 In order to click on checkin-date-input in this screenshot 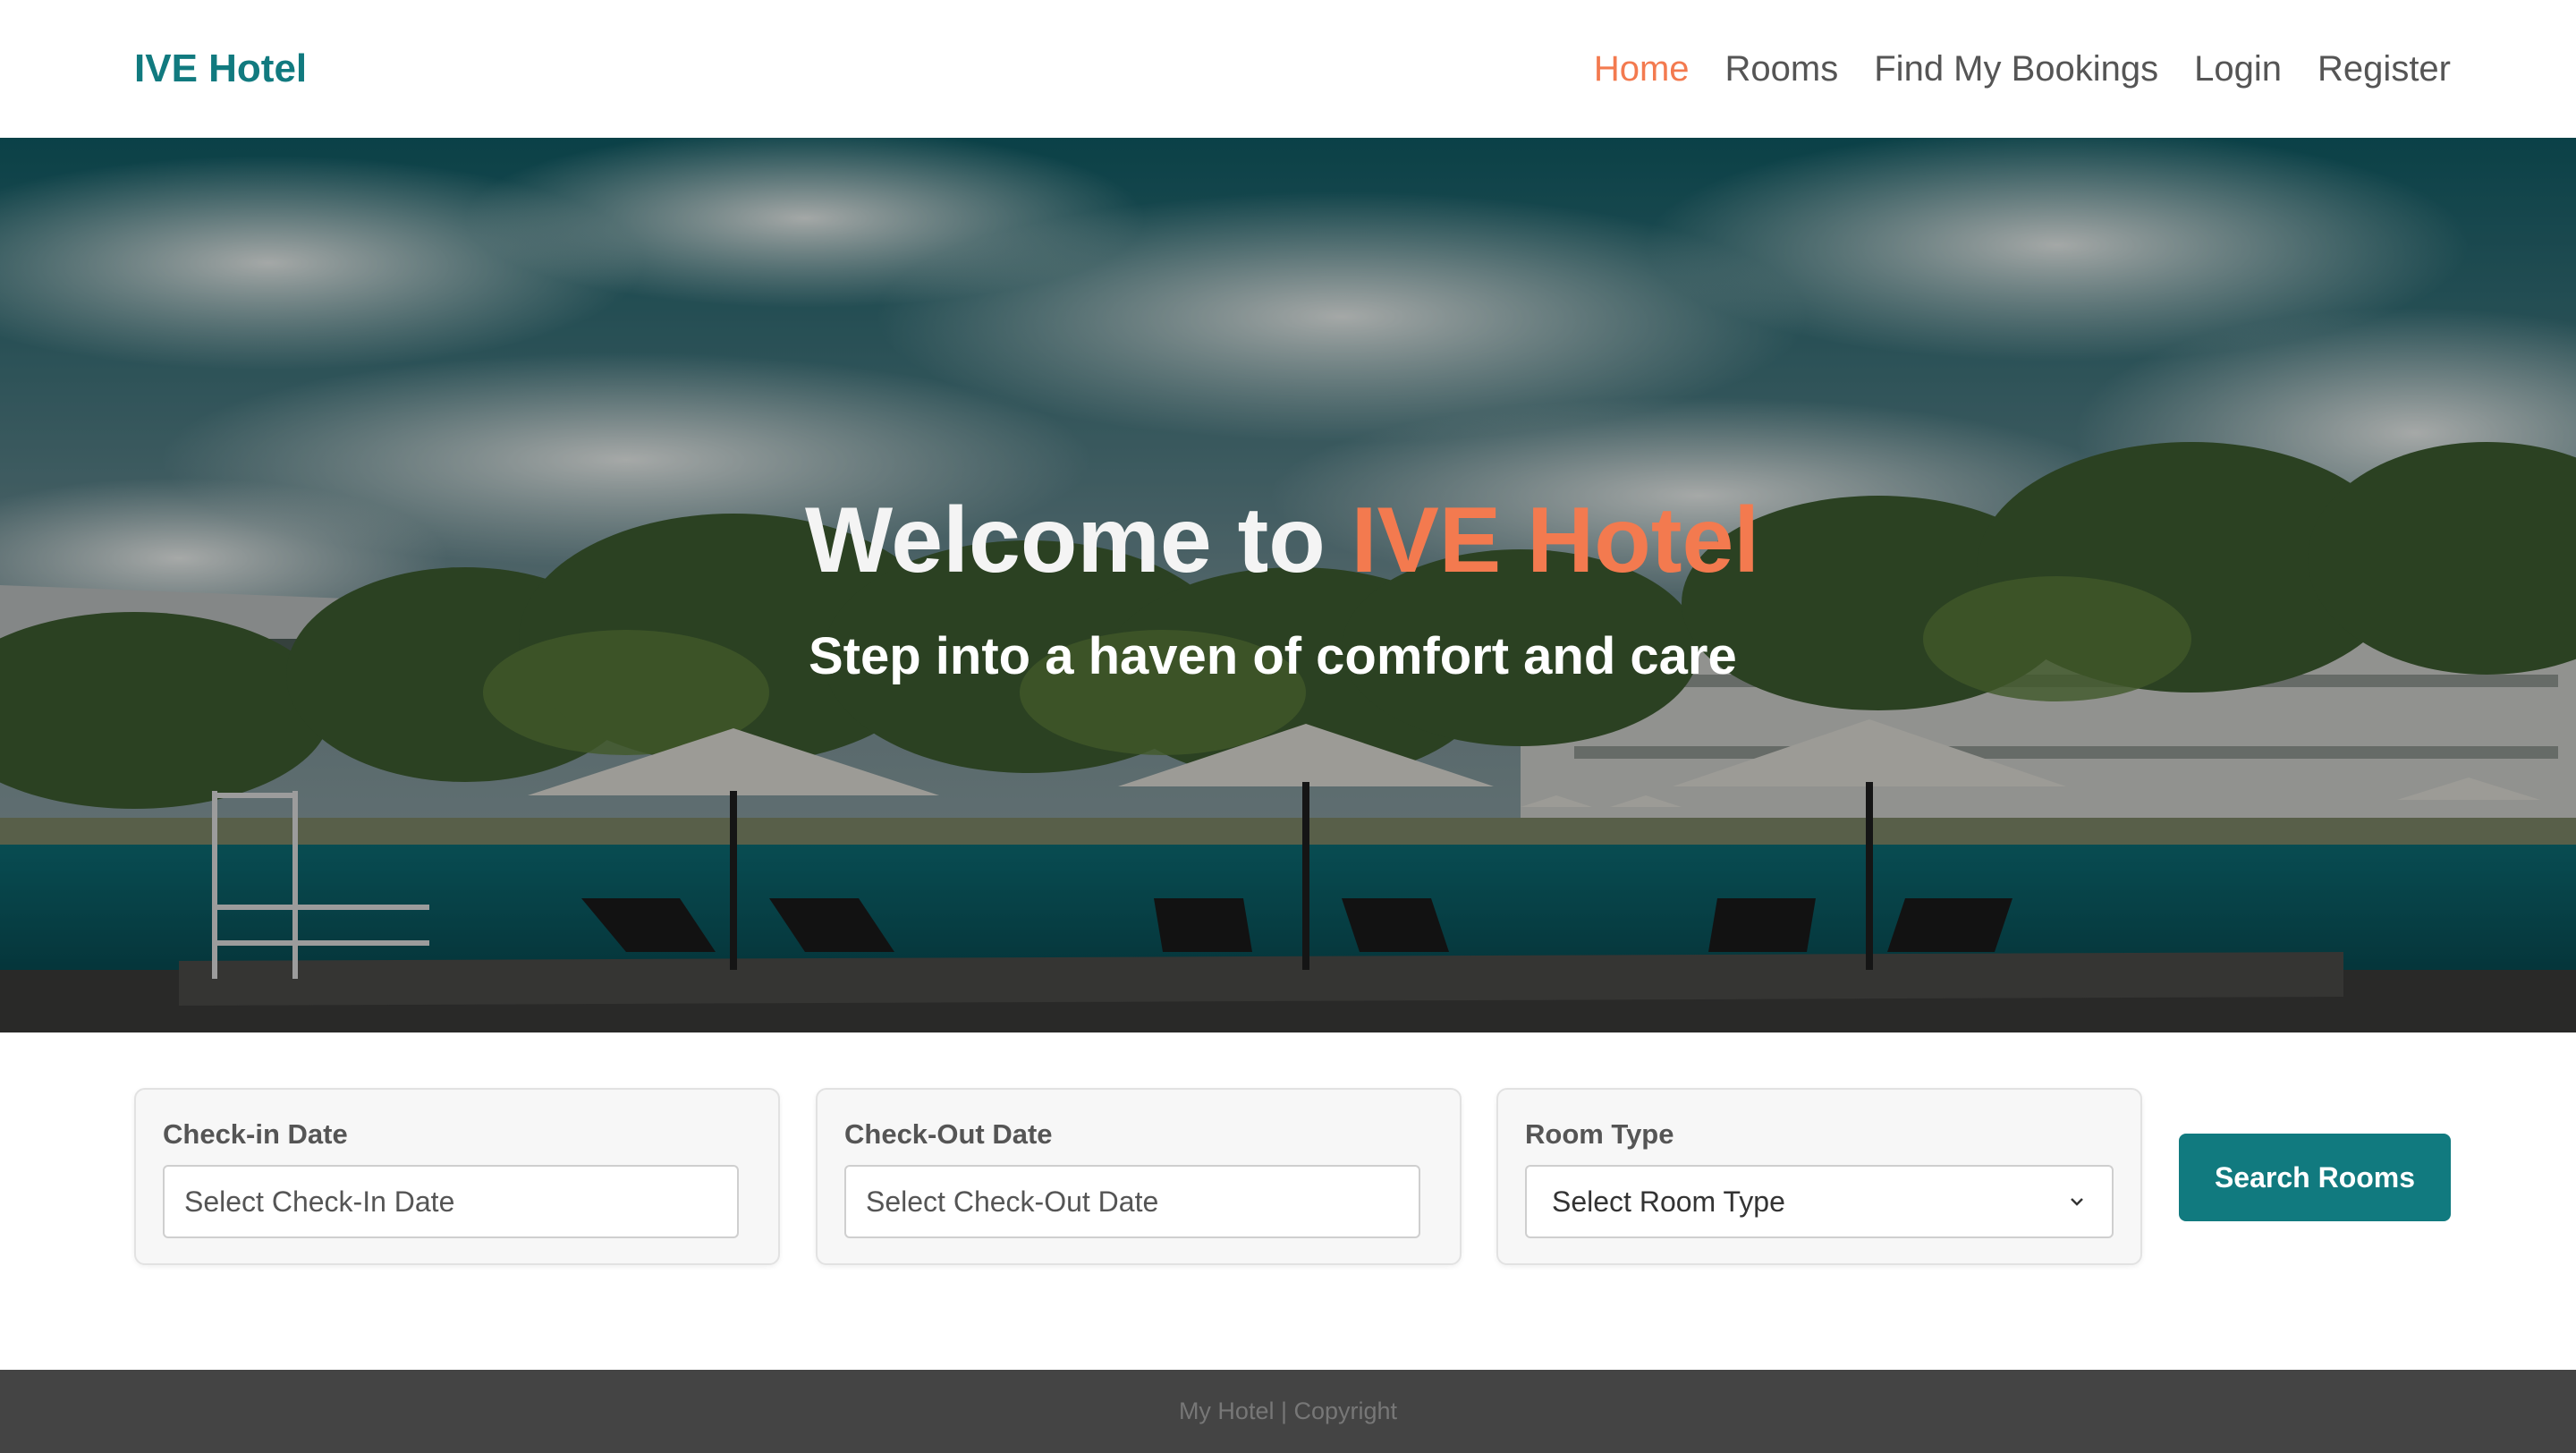, I will do `click(451, 1201)`.